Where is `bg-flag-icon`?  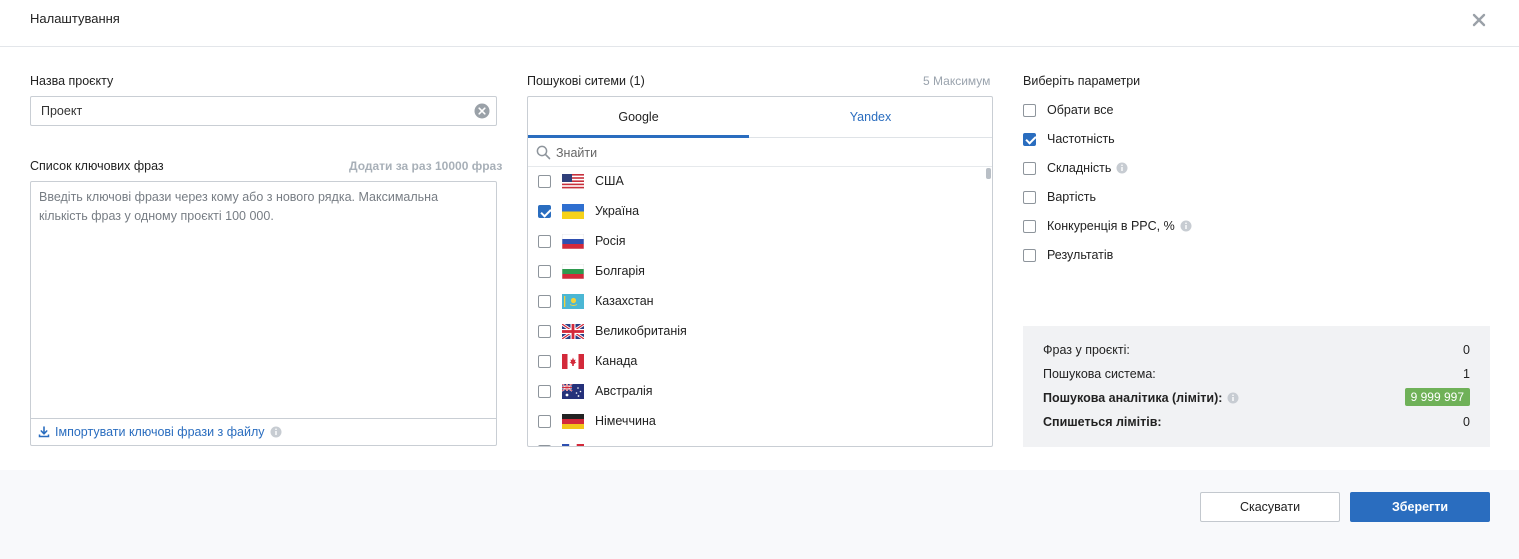
bg-flag-icon is located at coordinates (573, 271).